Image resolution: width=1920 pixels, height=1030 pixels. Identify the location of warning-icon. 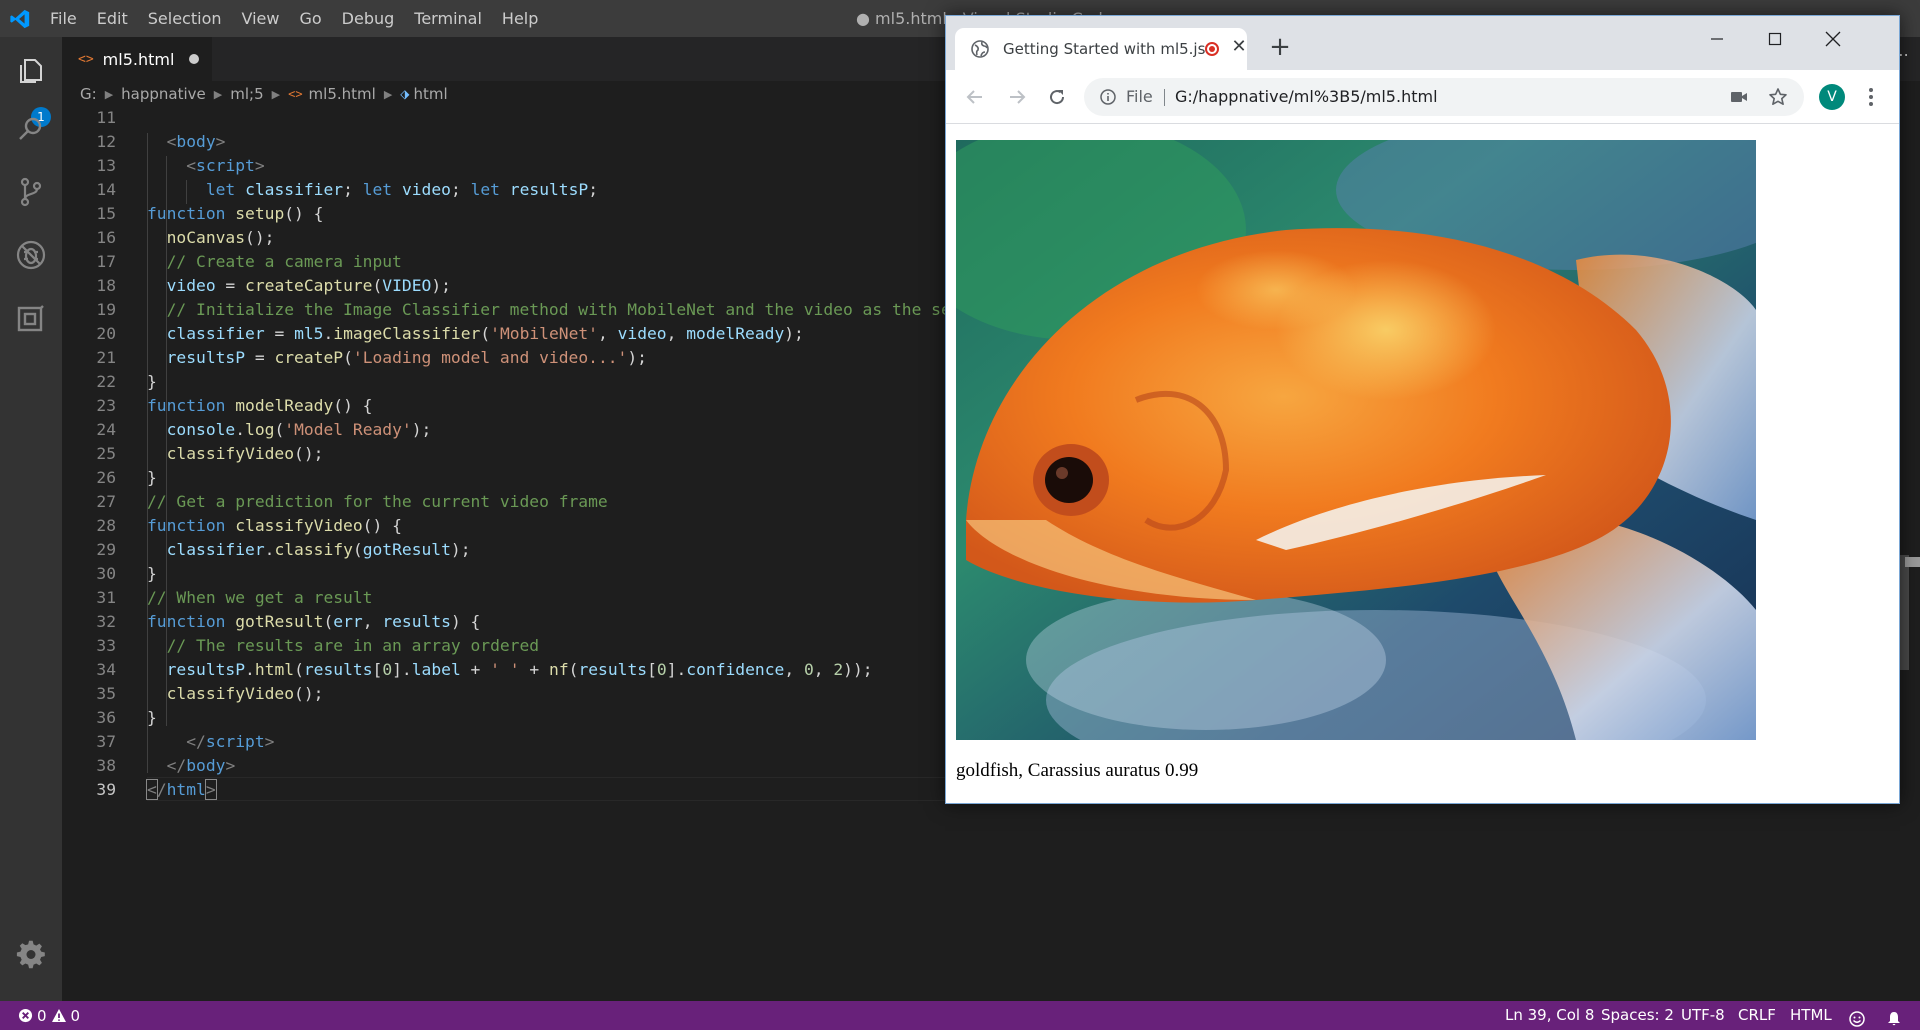
(58, 1015).